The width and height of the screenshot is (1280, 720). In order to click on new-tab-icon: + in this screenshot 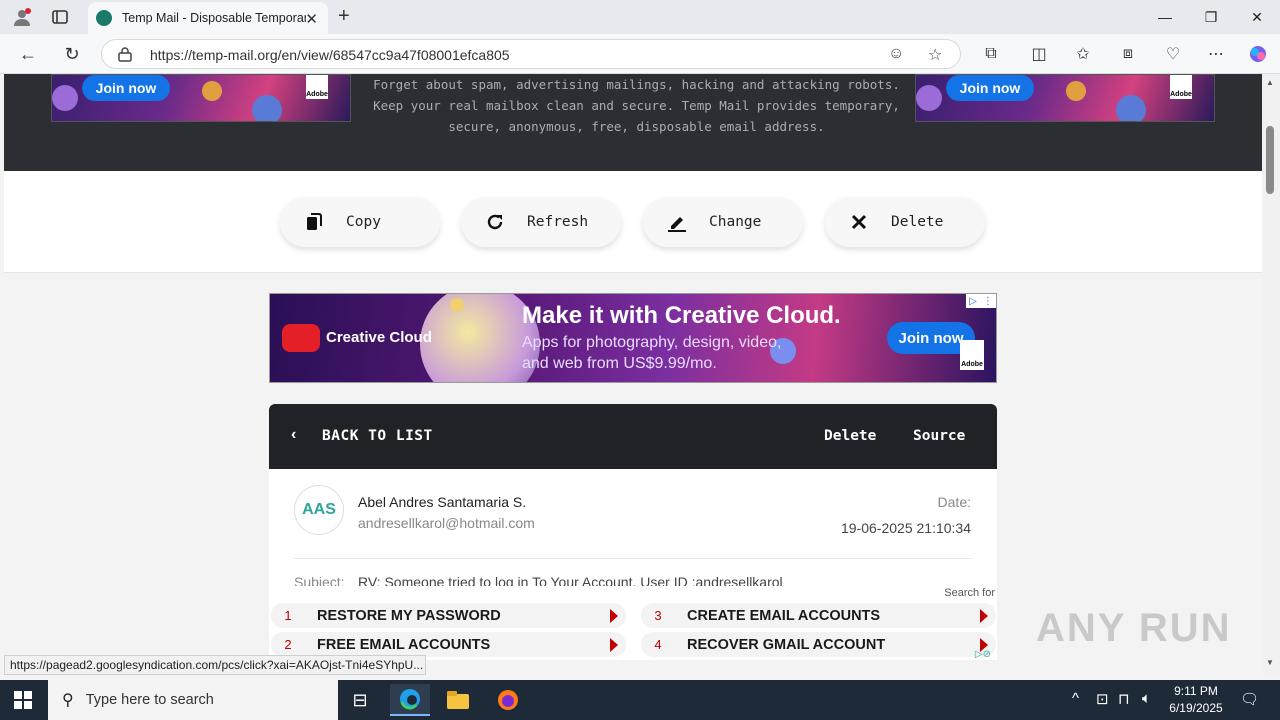, I will do `click(344, 16)`.